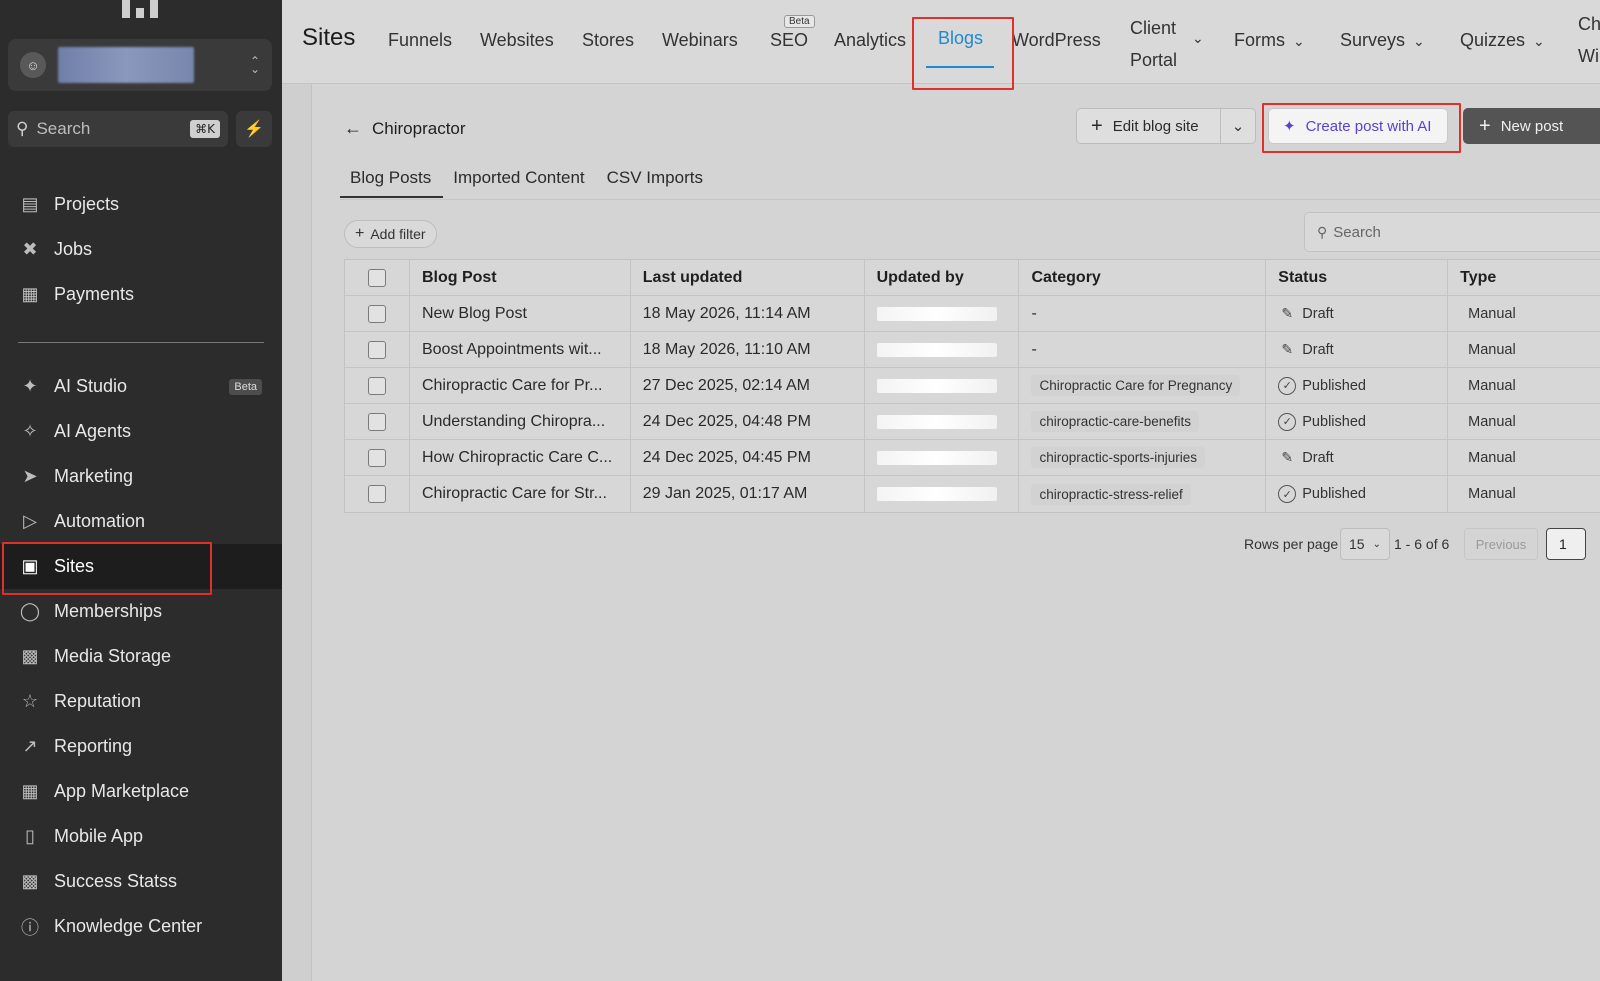  I want to click on sidebar-item-success-stats: ▩ Success Statss, so click(141, 881).